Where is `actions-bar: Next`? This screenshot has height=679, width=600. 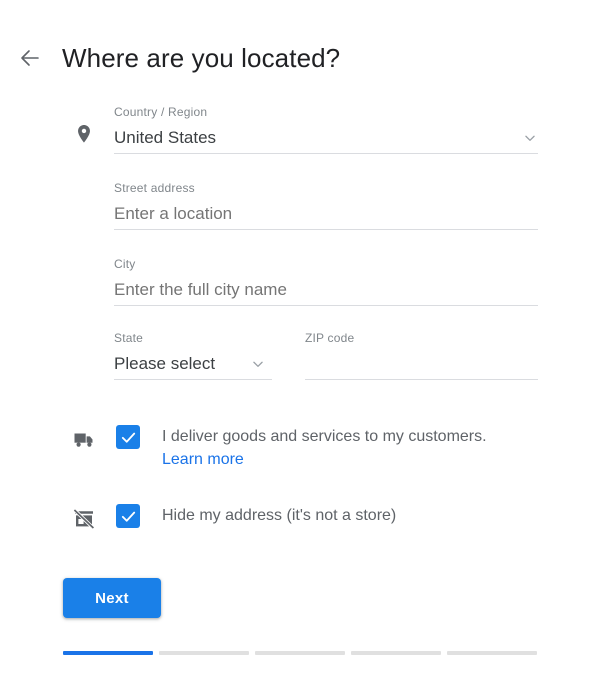
actions-bar: Next is located at coordinates (112, 598).